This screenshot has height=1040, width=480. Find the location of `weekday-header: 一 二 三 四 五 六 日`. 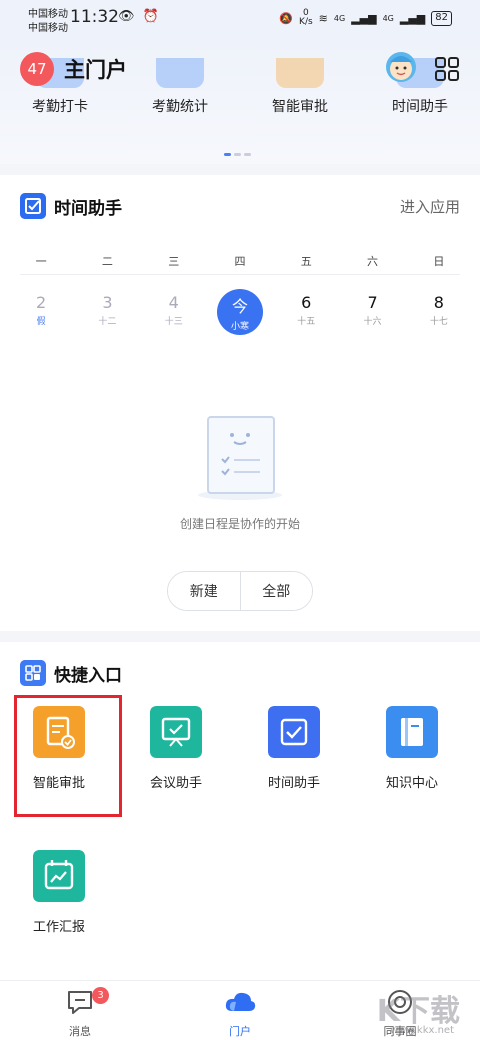

weekday-header: 一 二 三 四 五 六 日 is located at coordinates (240, 261).